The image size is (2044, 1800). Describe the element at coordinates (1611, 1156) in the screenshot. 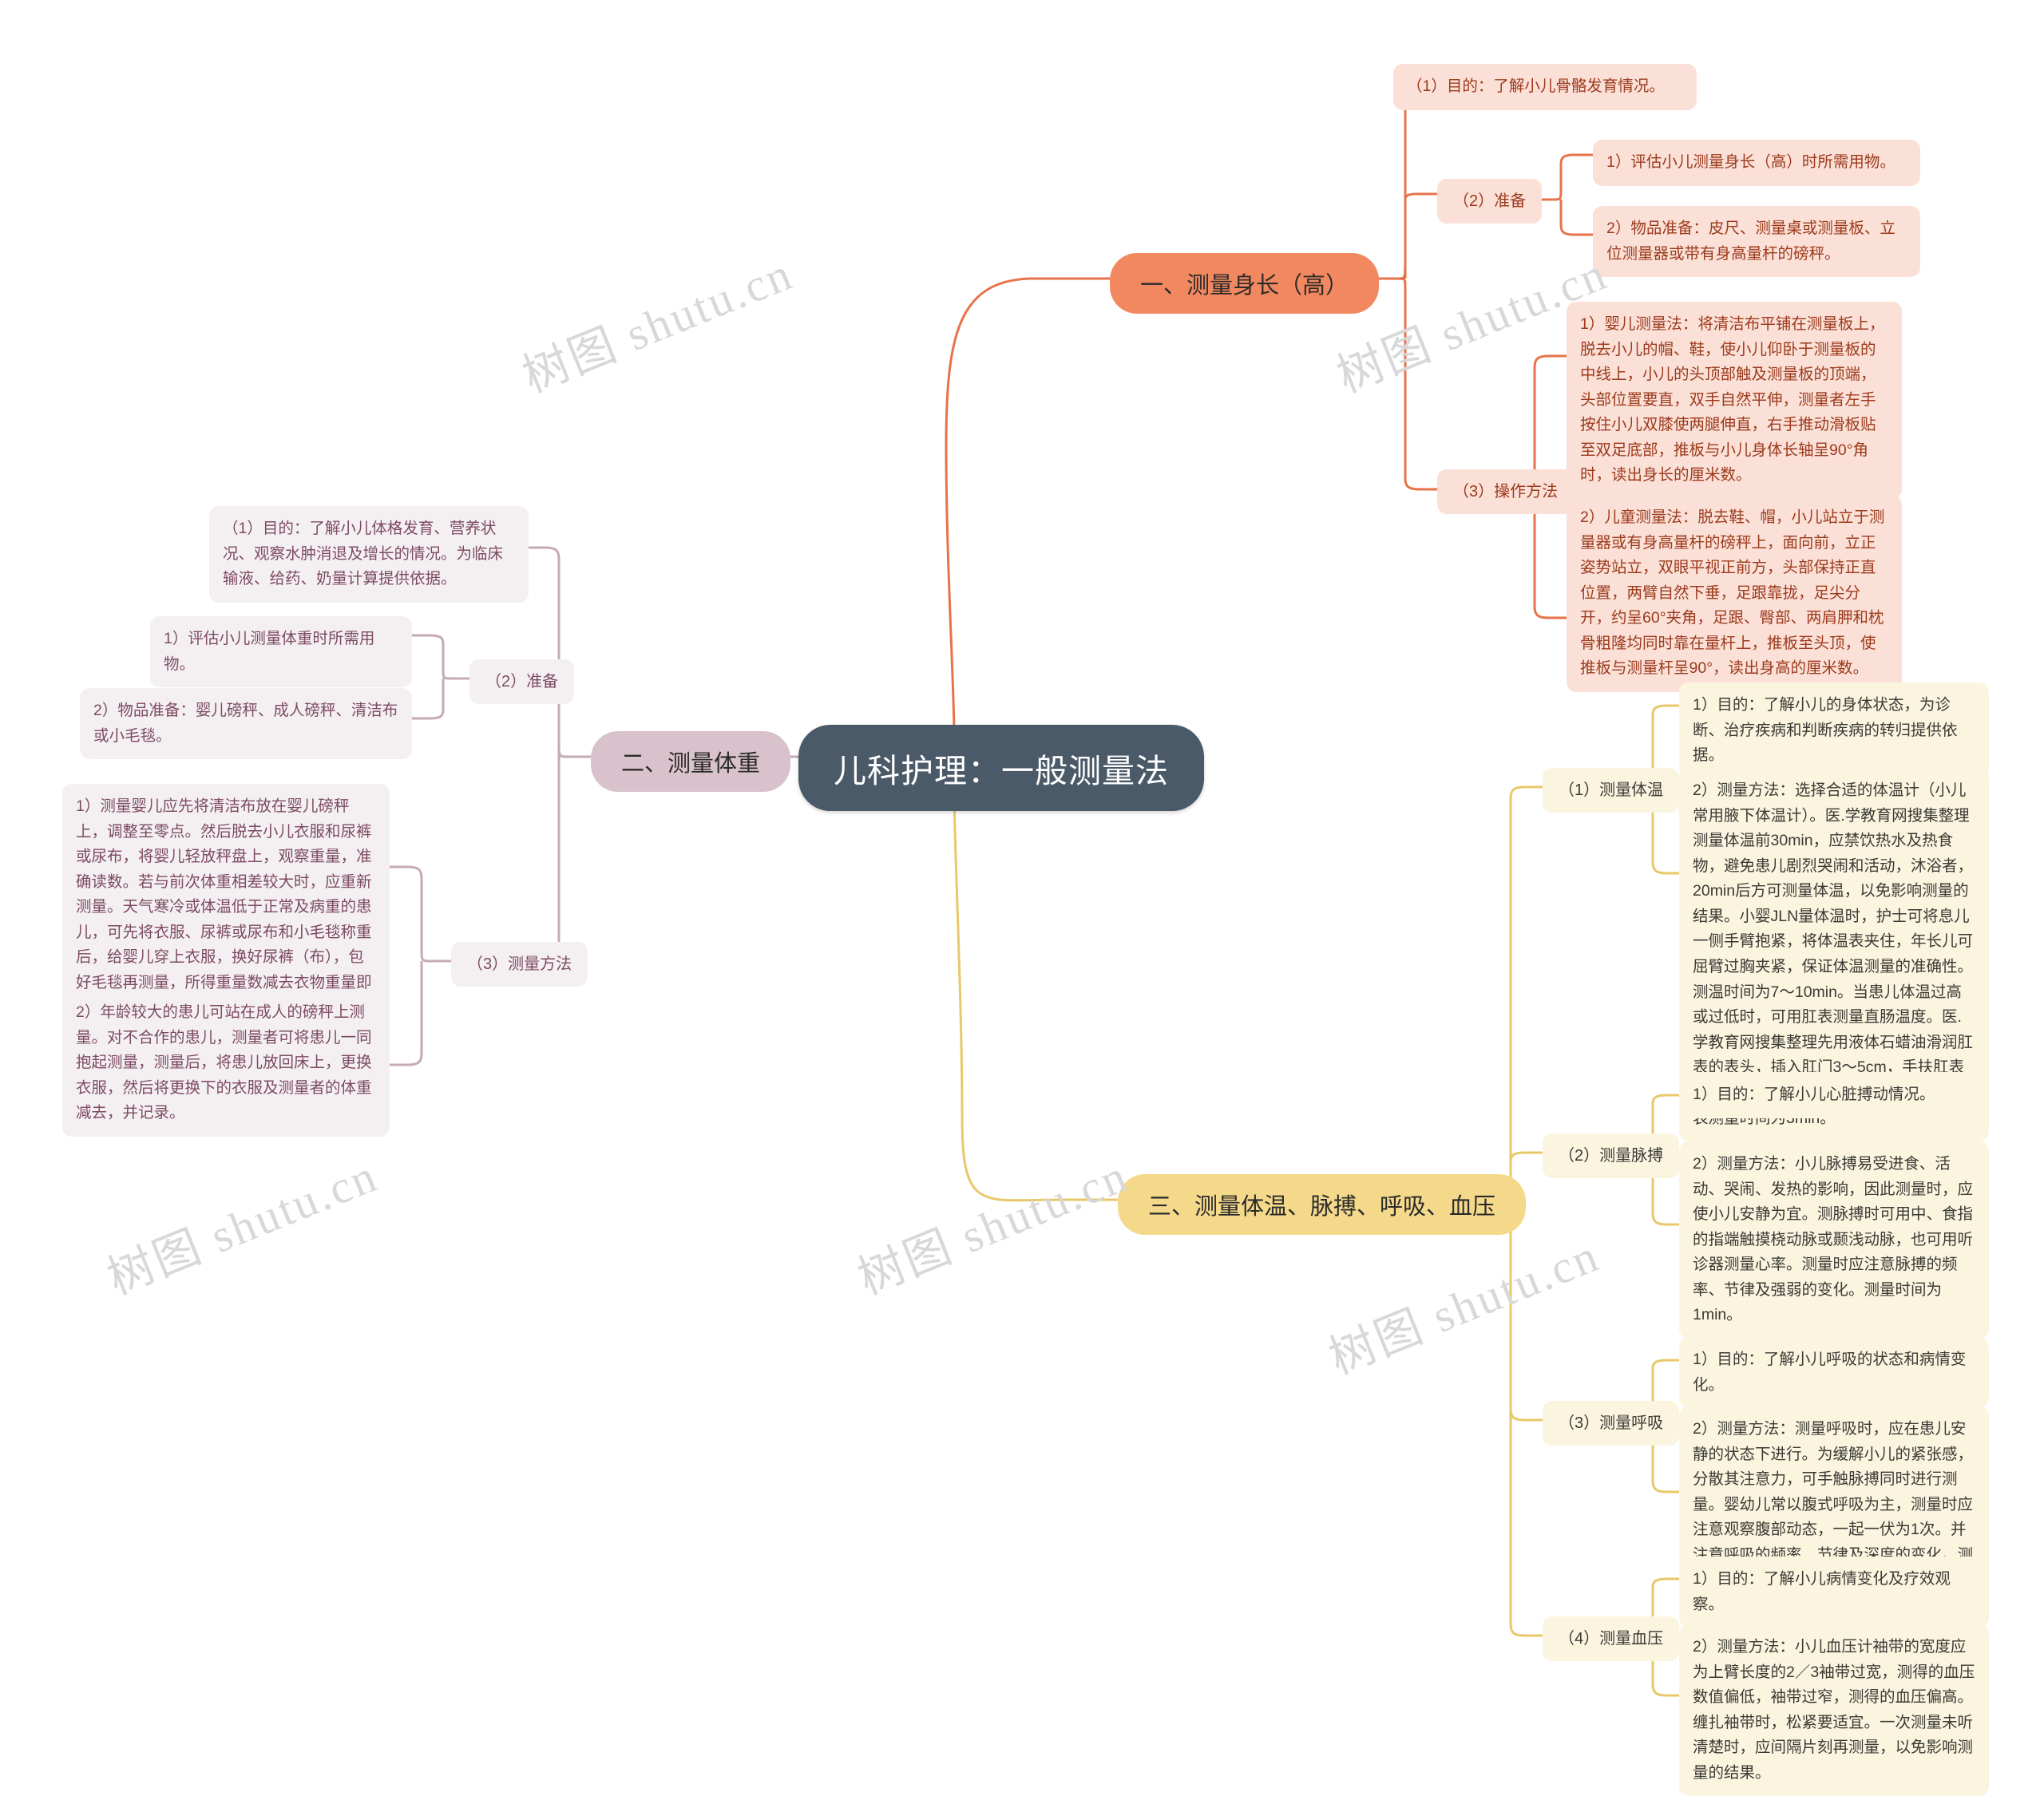

I see `node-b3-pulse: （2）测量脉搏` at that location.